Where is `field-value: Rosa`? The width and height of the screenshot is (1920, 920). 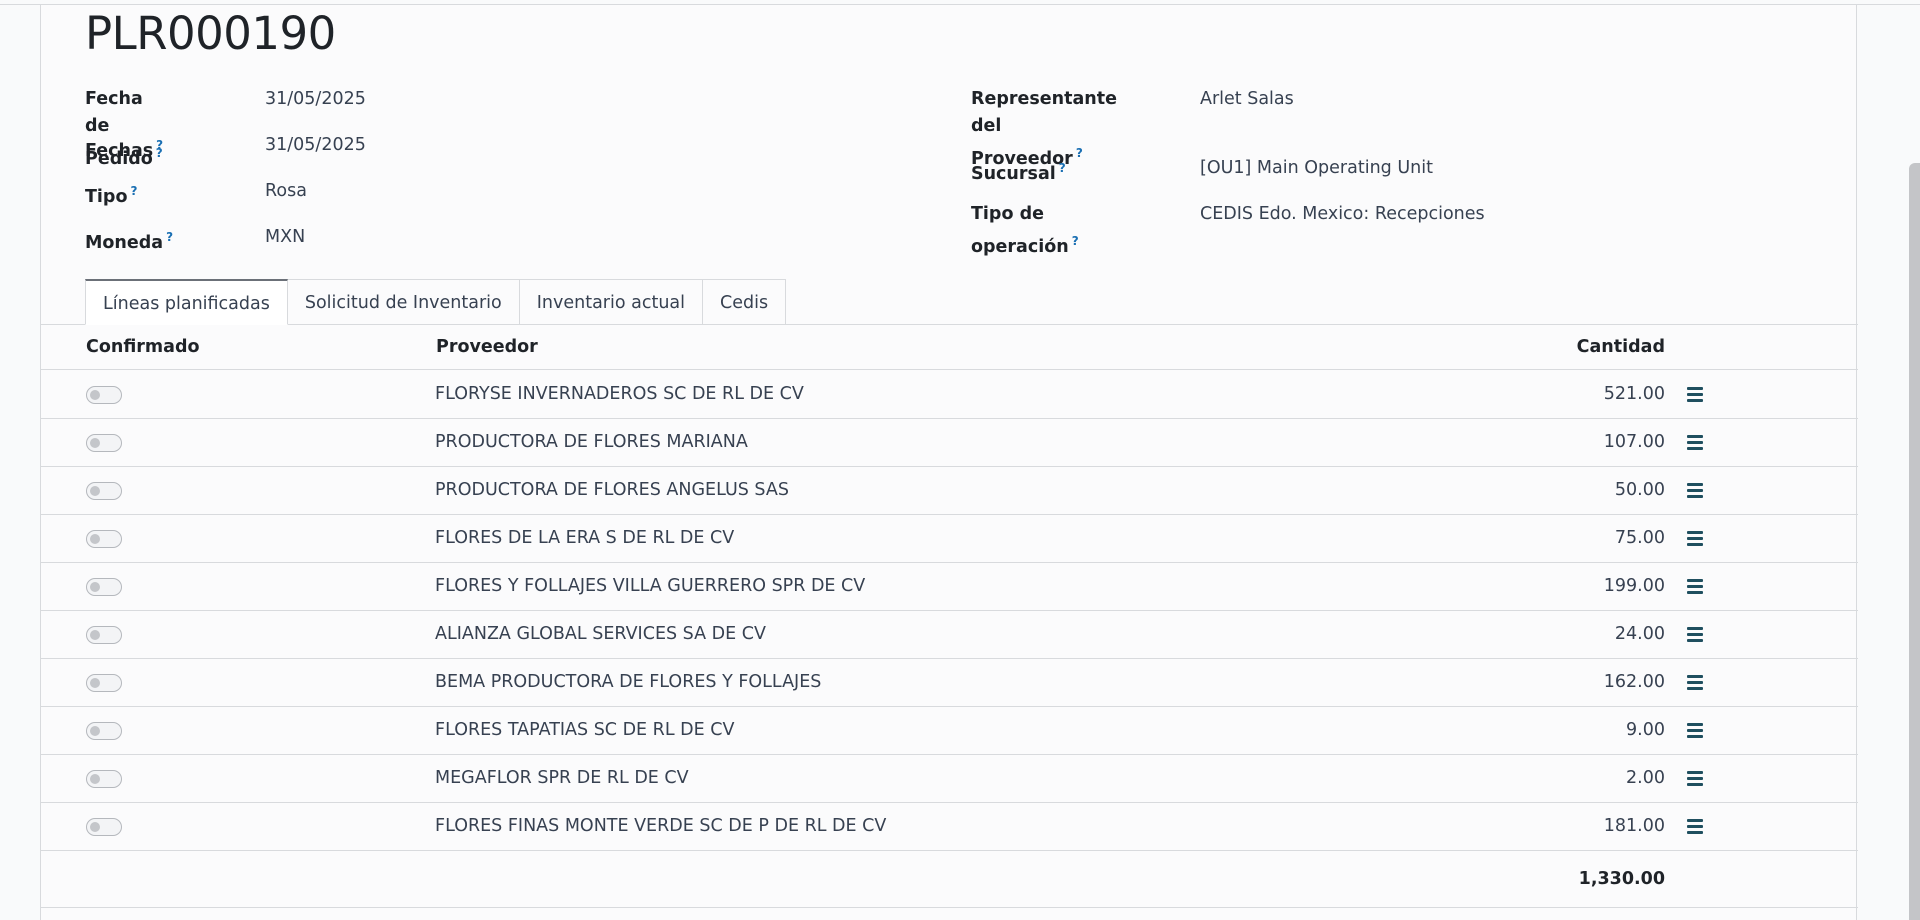 field-value: Rosa is located at coordinates (286, 191).